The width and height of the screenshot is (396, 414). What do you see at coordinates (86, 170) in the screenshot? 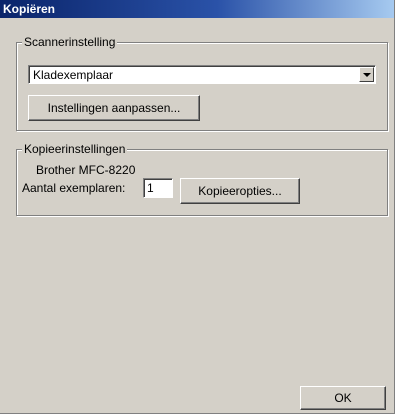
I see `printer-name: Brother MFC-8220` at bounding box center [86, 170].